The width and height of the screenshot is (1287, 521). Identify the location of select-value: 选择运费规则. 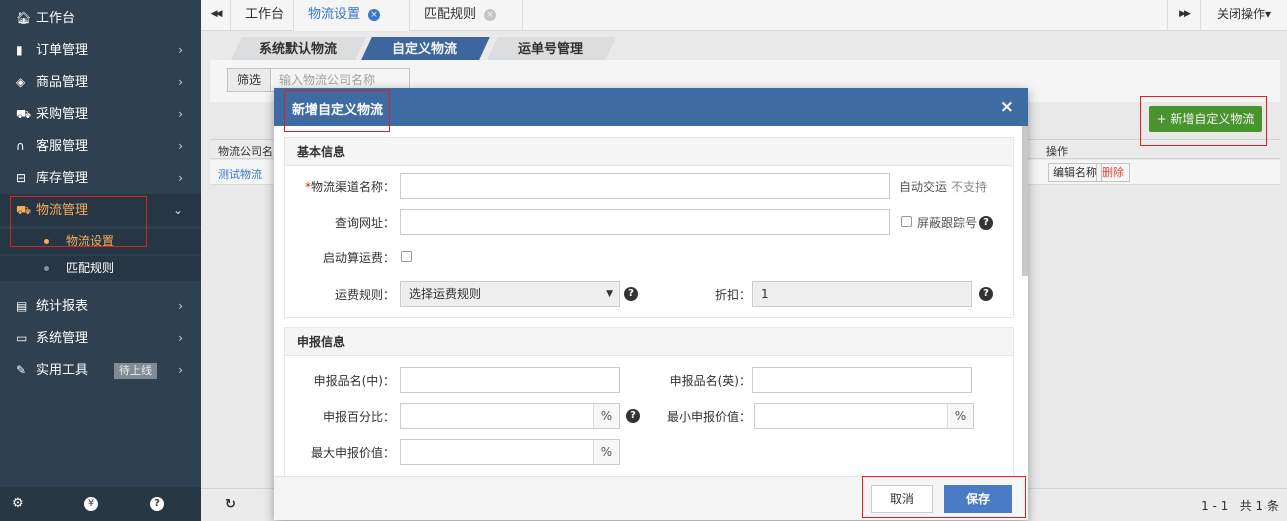
(445, 294).